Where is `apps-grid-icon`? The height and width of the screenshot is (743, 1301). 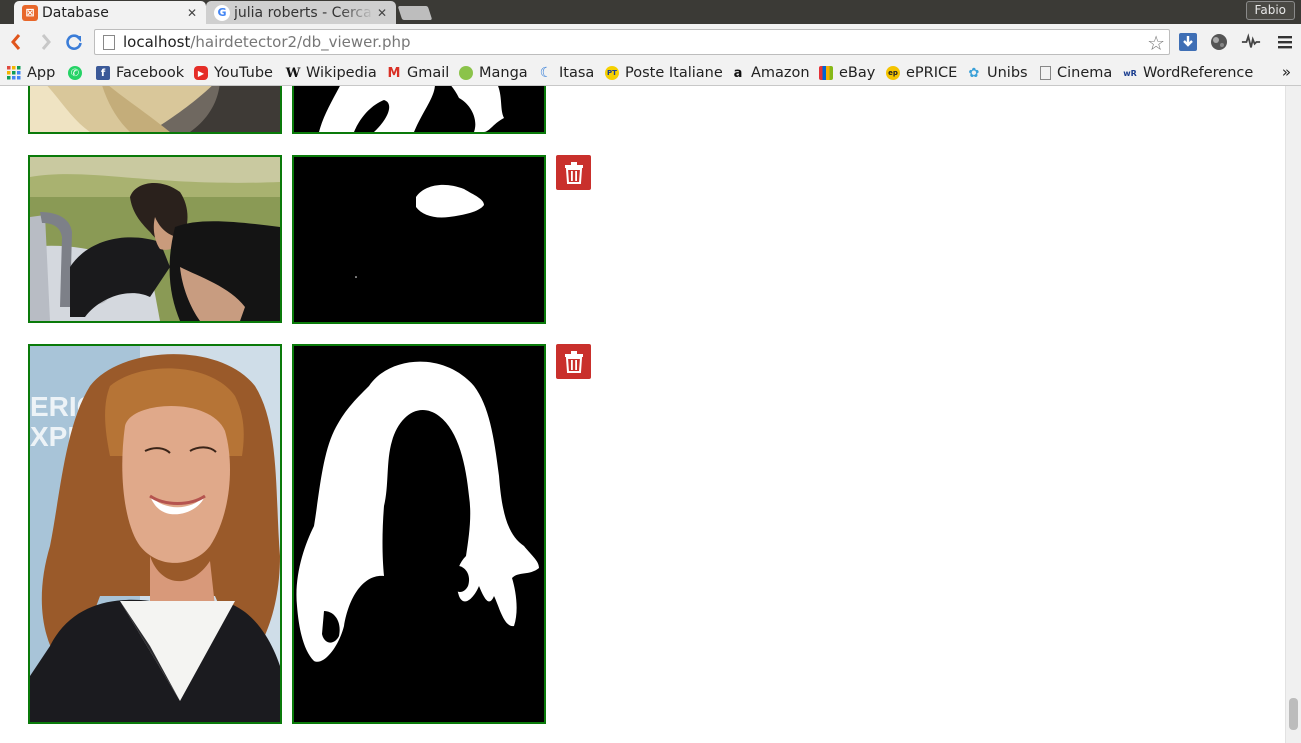 apps-grid-icon is located at coordinates (14, 73).